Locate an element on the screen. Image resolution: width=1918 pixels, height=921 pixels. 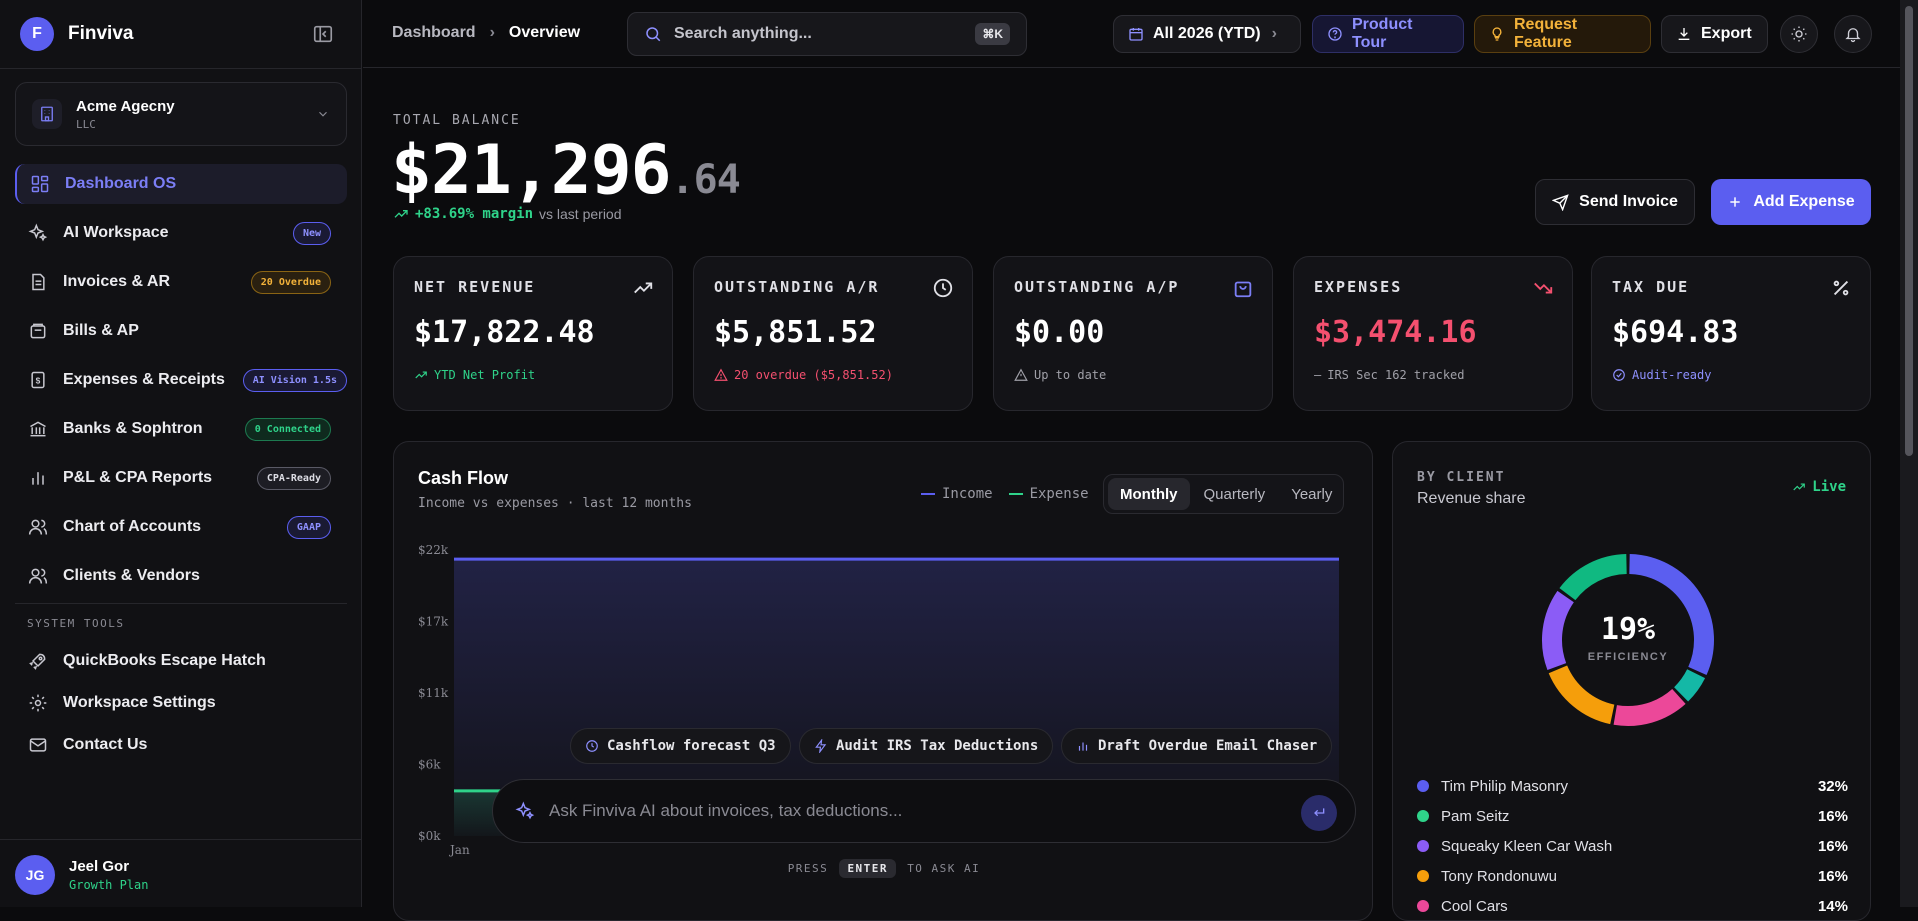
trending-up-icon is located at coordinates (1799, 487).